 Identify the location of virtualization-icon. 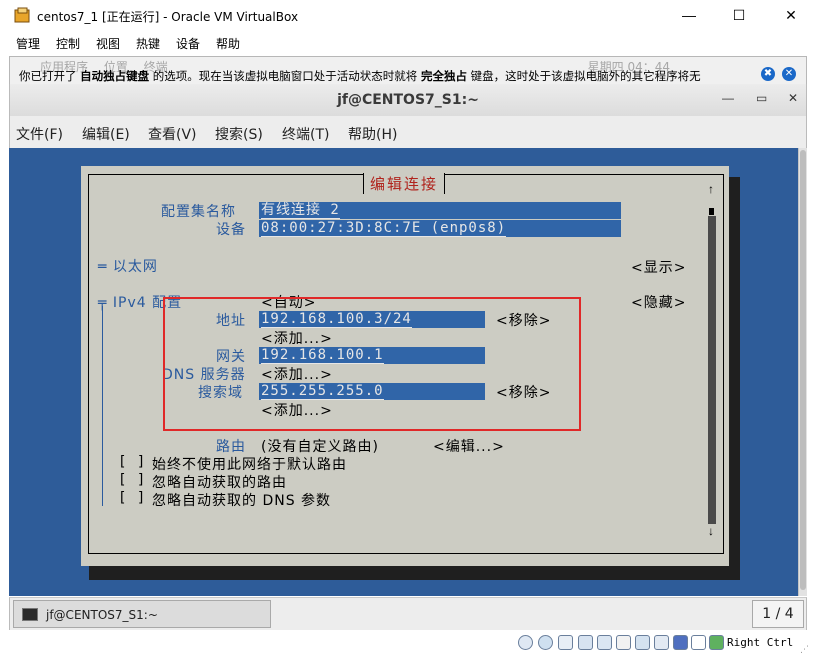
(680, 642).